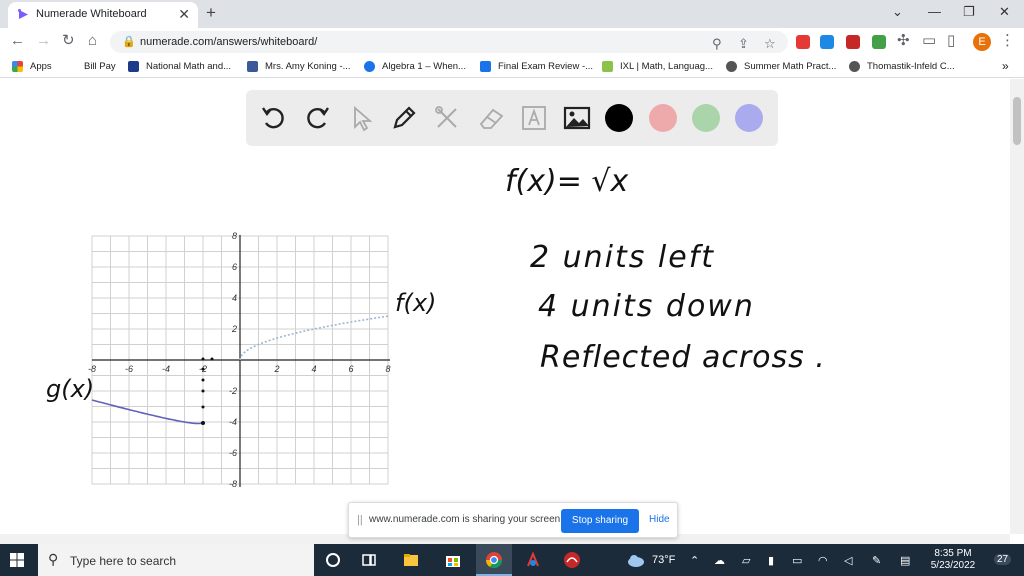  Describe the element at coordinates (184, 14) in the screenshot. I see `tab-close-icon: ✕` at that location.